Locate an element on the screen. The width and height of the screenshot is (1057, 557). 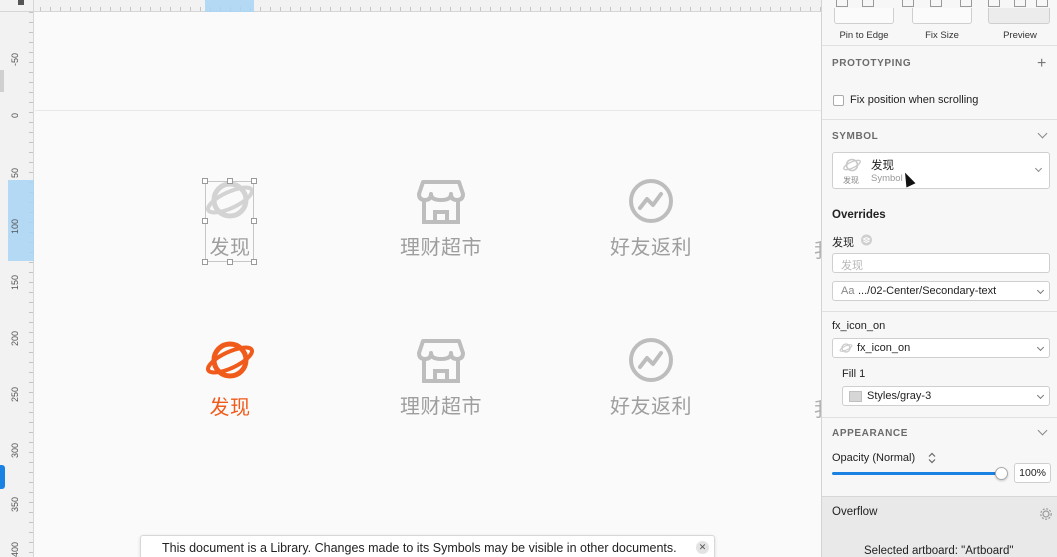
vertical-ruler: -50 0 50 100 150 200 250 300 350 400 is located at coordinates (21, 284).